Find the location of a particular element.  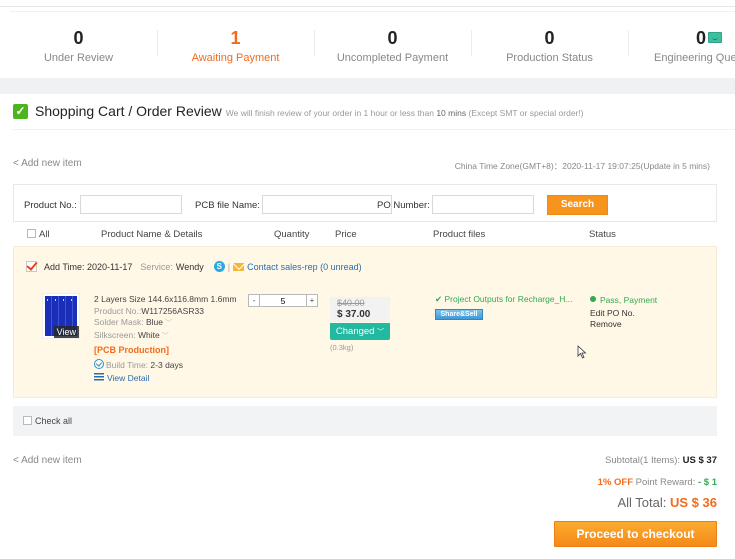

monitor-icon is located at coordinates (715, 37).